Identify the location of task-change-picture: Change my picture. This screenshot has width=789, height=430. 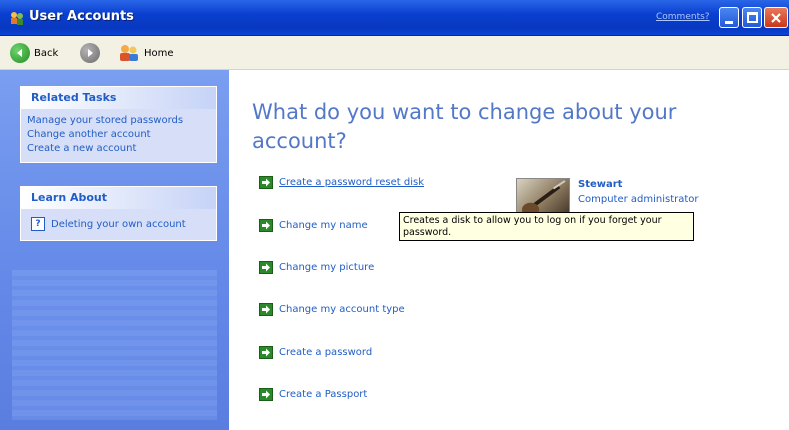
(316, 267).